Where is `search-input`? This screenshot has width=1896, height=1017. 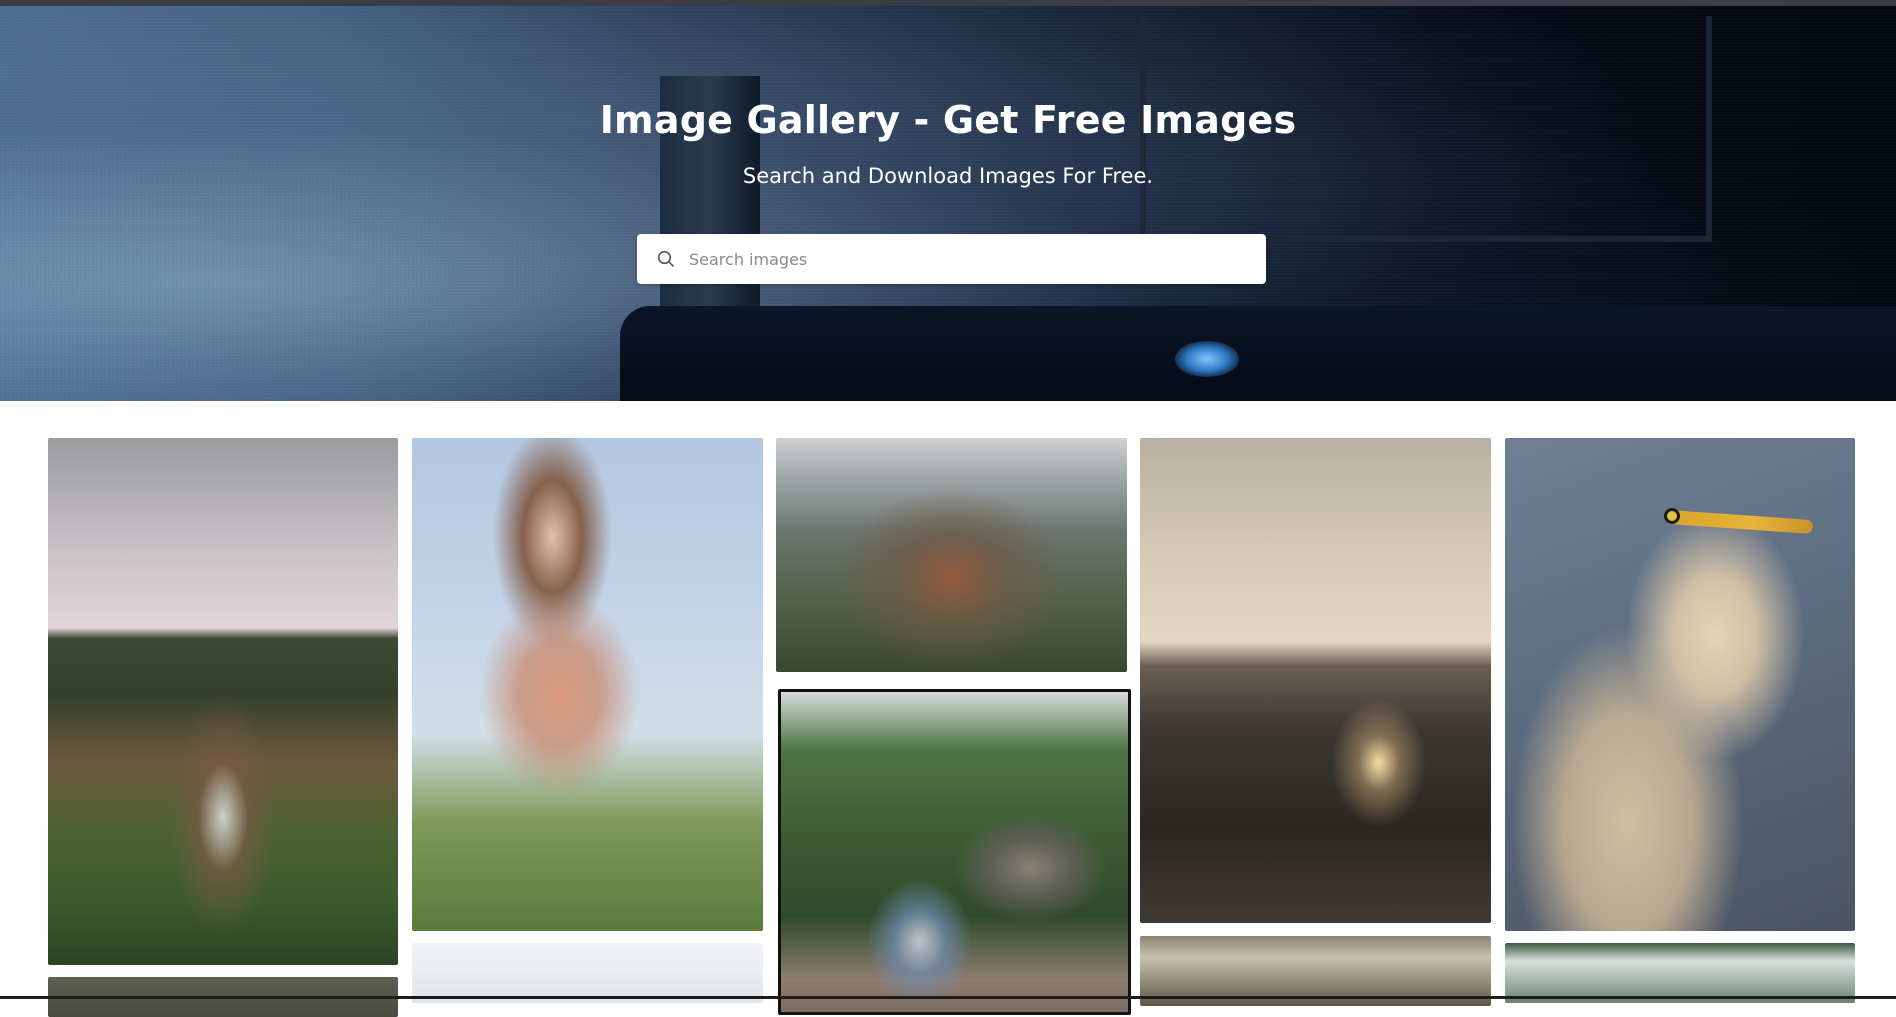 search-input is located at coordinates (969, 259).